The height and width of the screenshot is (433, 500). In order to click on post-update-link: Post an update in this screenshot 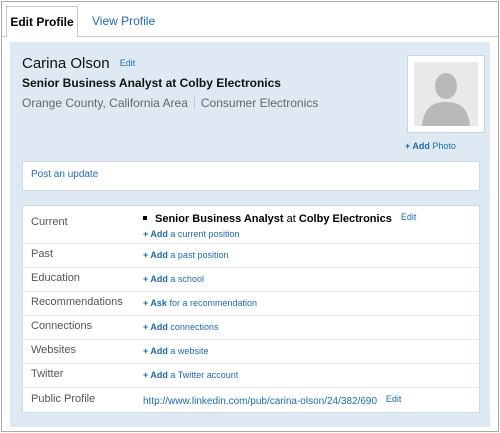, I will do `click(64, 174)`.